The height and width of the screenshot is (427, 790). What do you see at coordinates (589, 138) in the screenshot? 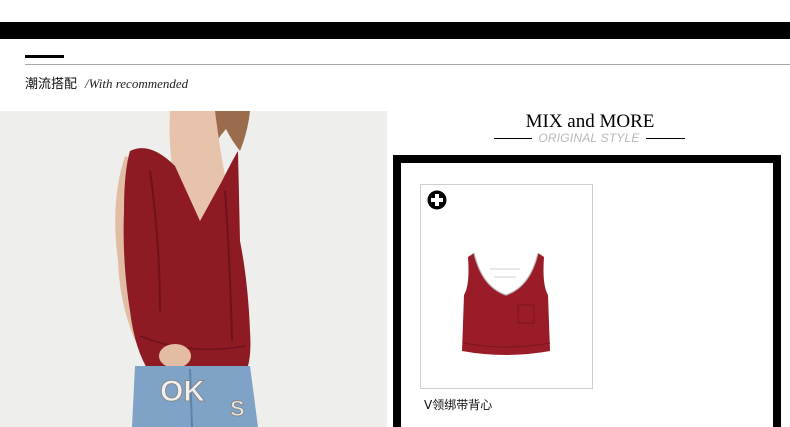
I see `mix-subtitle: ORIGINAL STYLE` at bounding box center [589, 138].